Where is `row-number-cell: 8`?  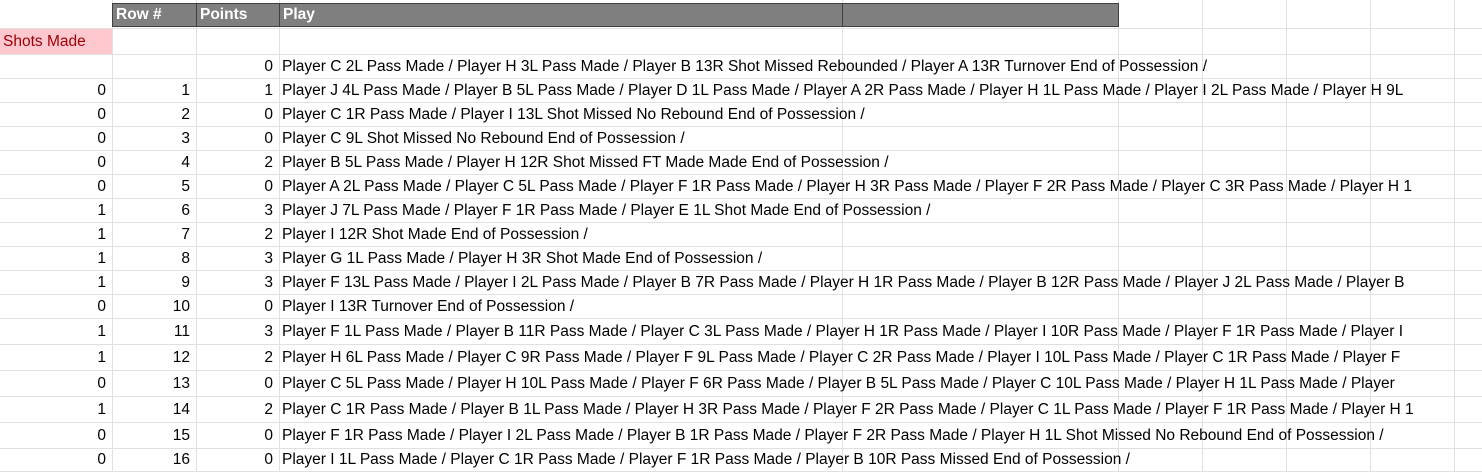
row-number-cell: 8 is located at coordinates (154, 258).